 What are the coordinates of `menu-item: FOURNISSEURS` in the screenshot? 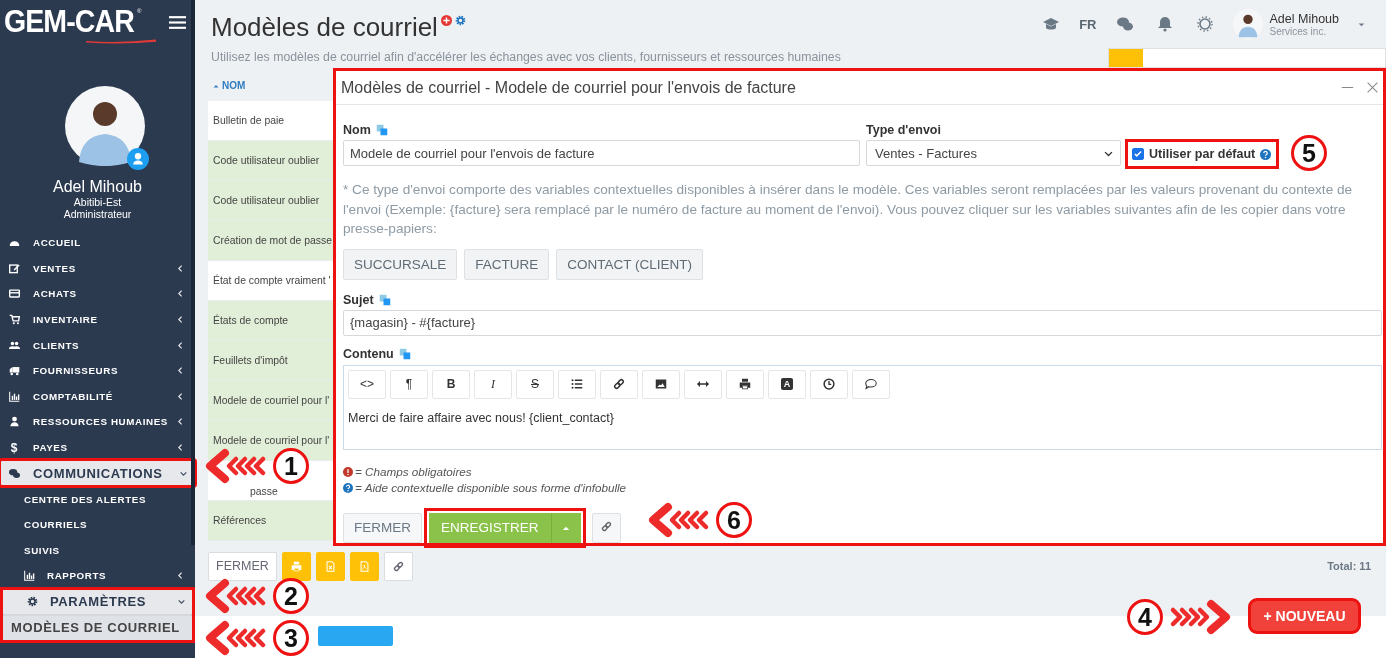 It's located at (97, 370).